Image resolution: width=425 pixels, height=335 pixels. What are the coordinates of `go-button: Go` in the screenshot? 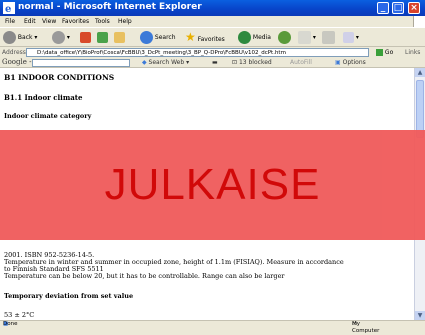 It's located at (384, 52).